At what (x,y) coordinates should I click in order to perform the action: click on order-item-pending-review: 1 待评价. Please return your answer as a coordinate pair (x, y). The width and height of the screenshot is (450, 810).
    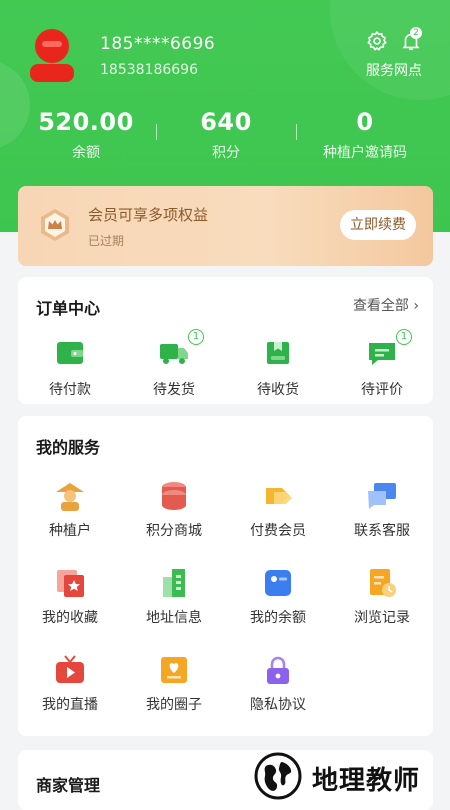
    Looking at the image, I should click on (382, 364).